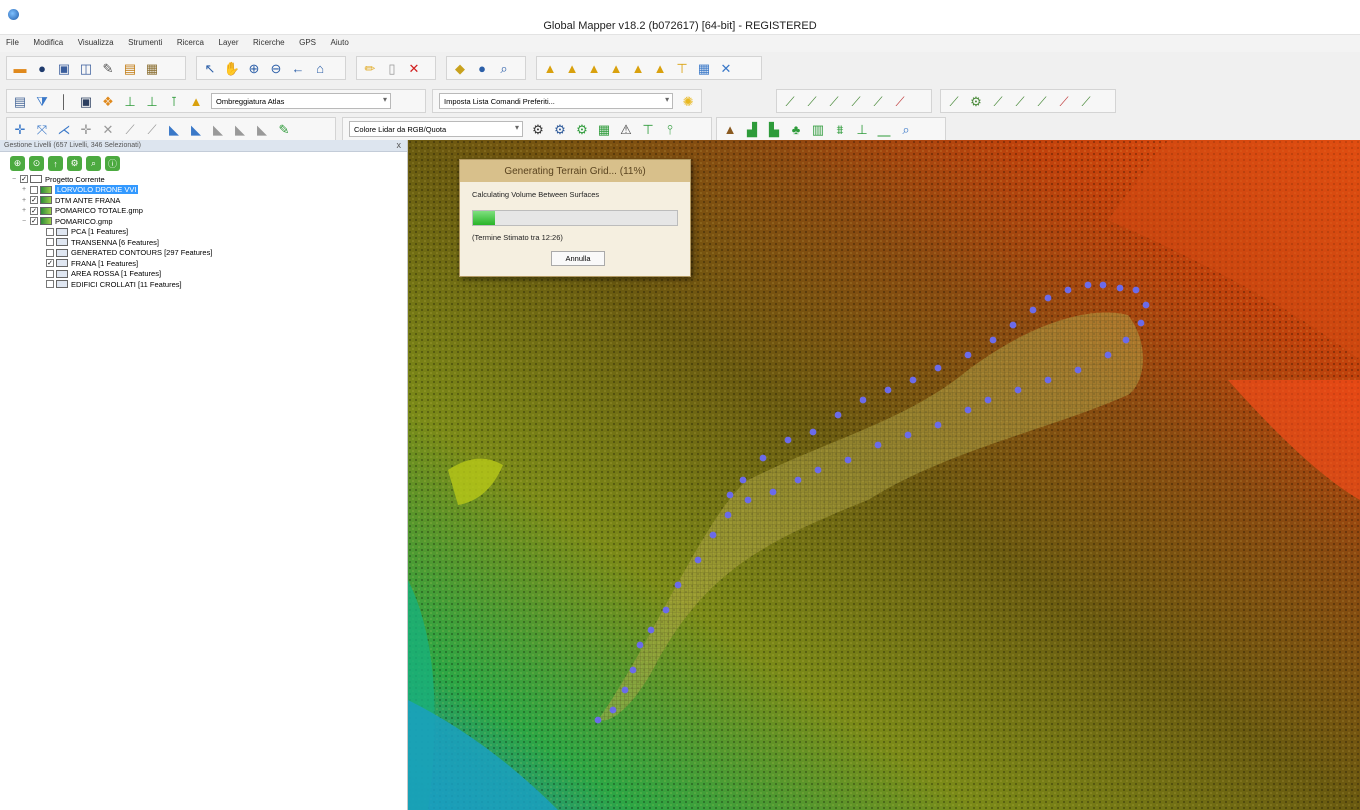 The image size is (1360, 810). Describe the element at coordinates (298, 68) in the screenshot. I see `back-arrow-icon: ←` at that location.